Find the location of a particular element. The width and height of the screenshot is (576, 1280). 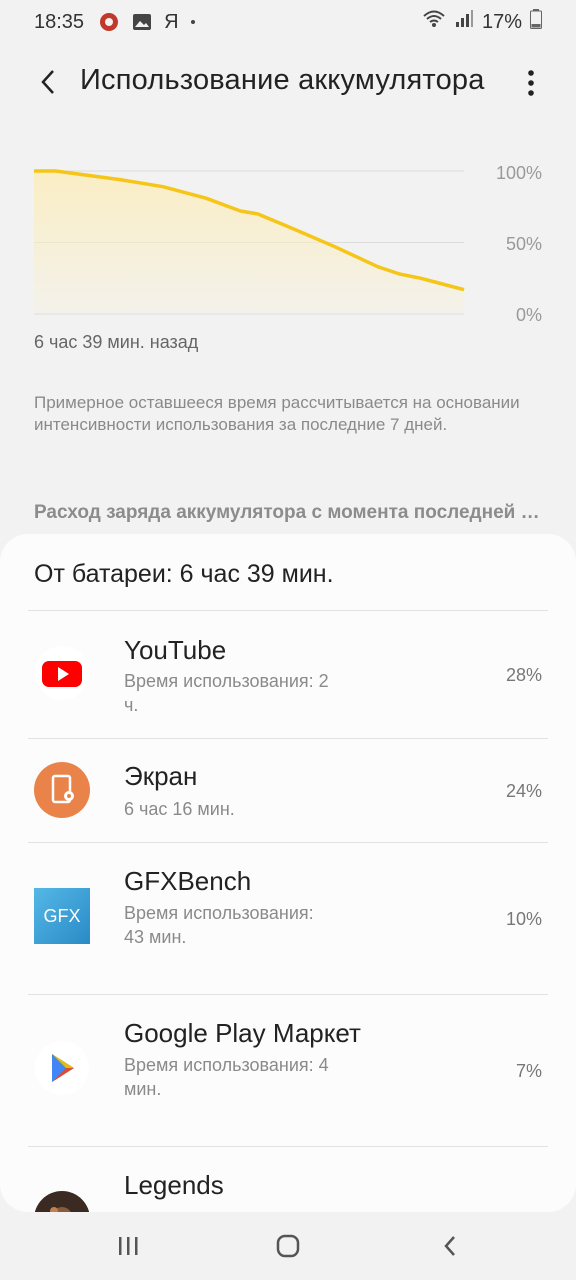

back-arrow-icon is located at coordinates (47, 82).